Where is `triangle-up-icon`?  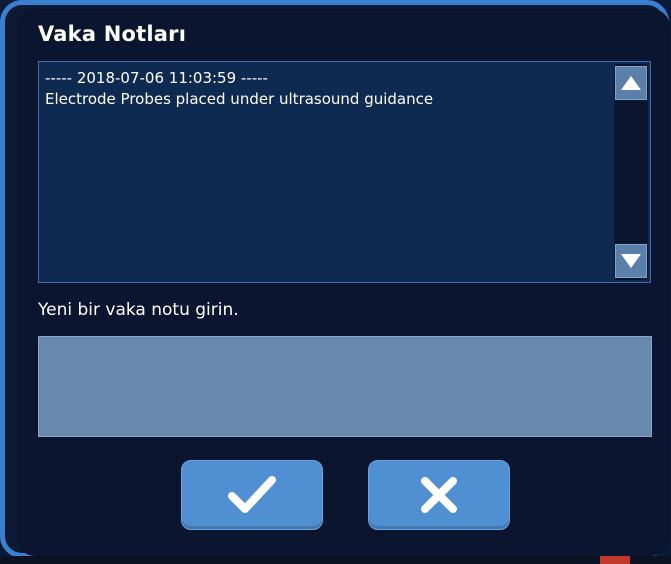
triangle-up-icon is located at coordinates (631, 83).